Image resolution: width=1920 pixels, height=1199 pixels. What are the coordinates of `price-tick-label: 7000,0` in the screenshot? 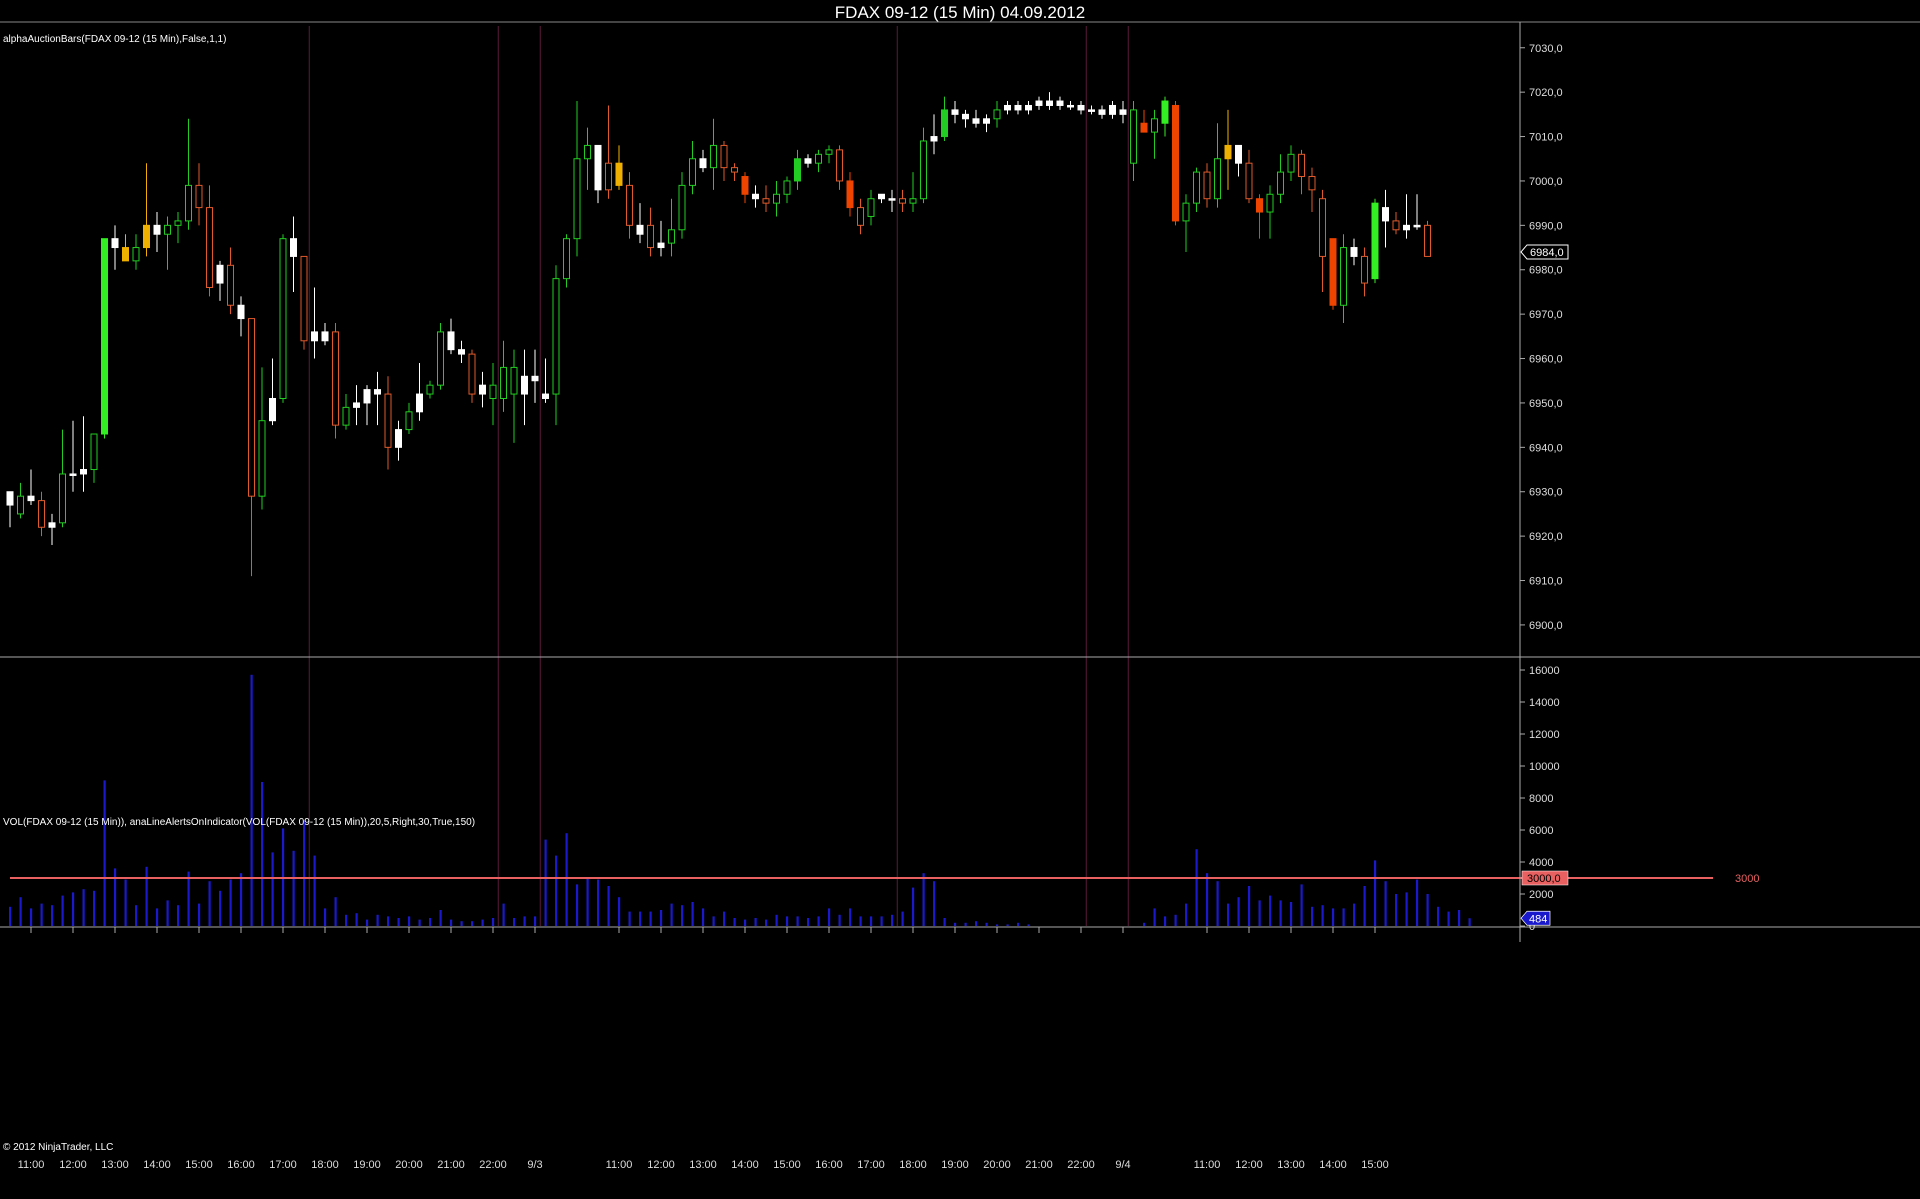 It's located at (1546, 182).